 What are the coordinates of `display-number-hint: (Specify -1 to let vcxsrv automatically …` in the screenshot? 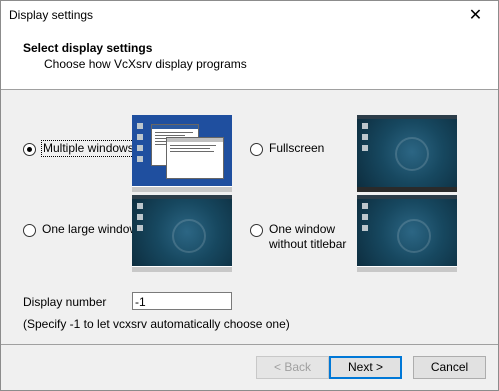 It's located at (156, 324).